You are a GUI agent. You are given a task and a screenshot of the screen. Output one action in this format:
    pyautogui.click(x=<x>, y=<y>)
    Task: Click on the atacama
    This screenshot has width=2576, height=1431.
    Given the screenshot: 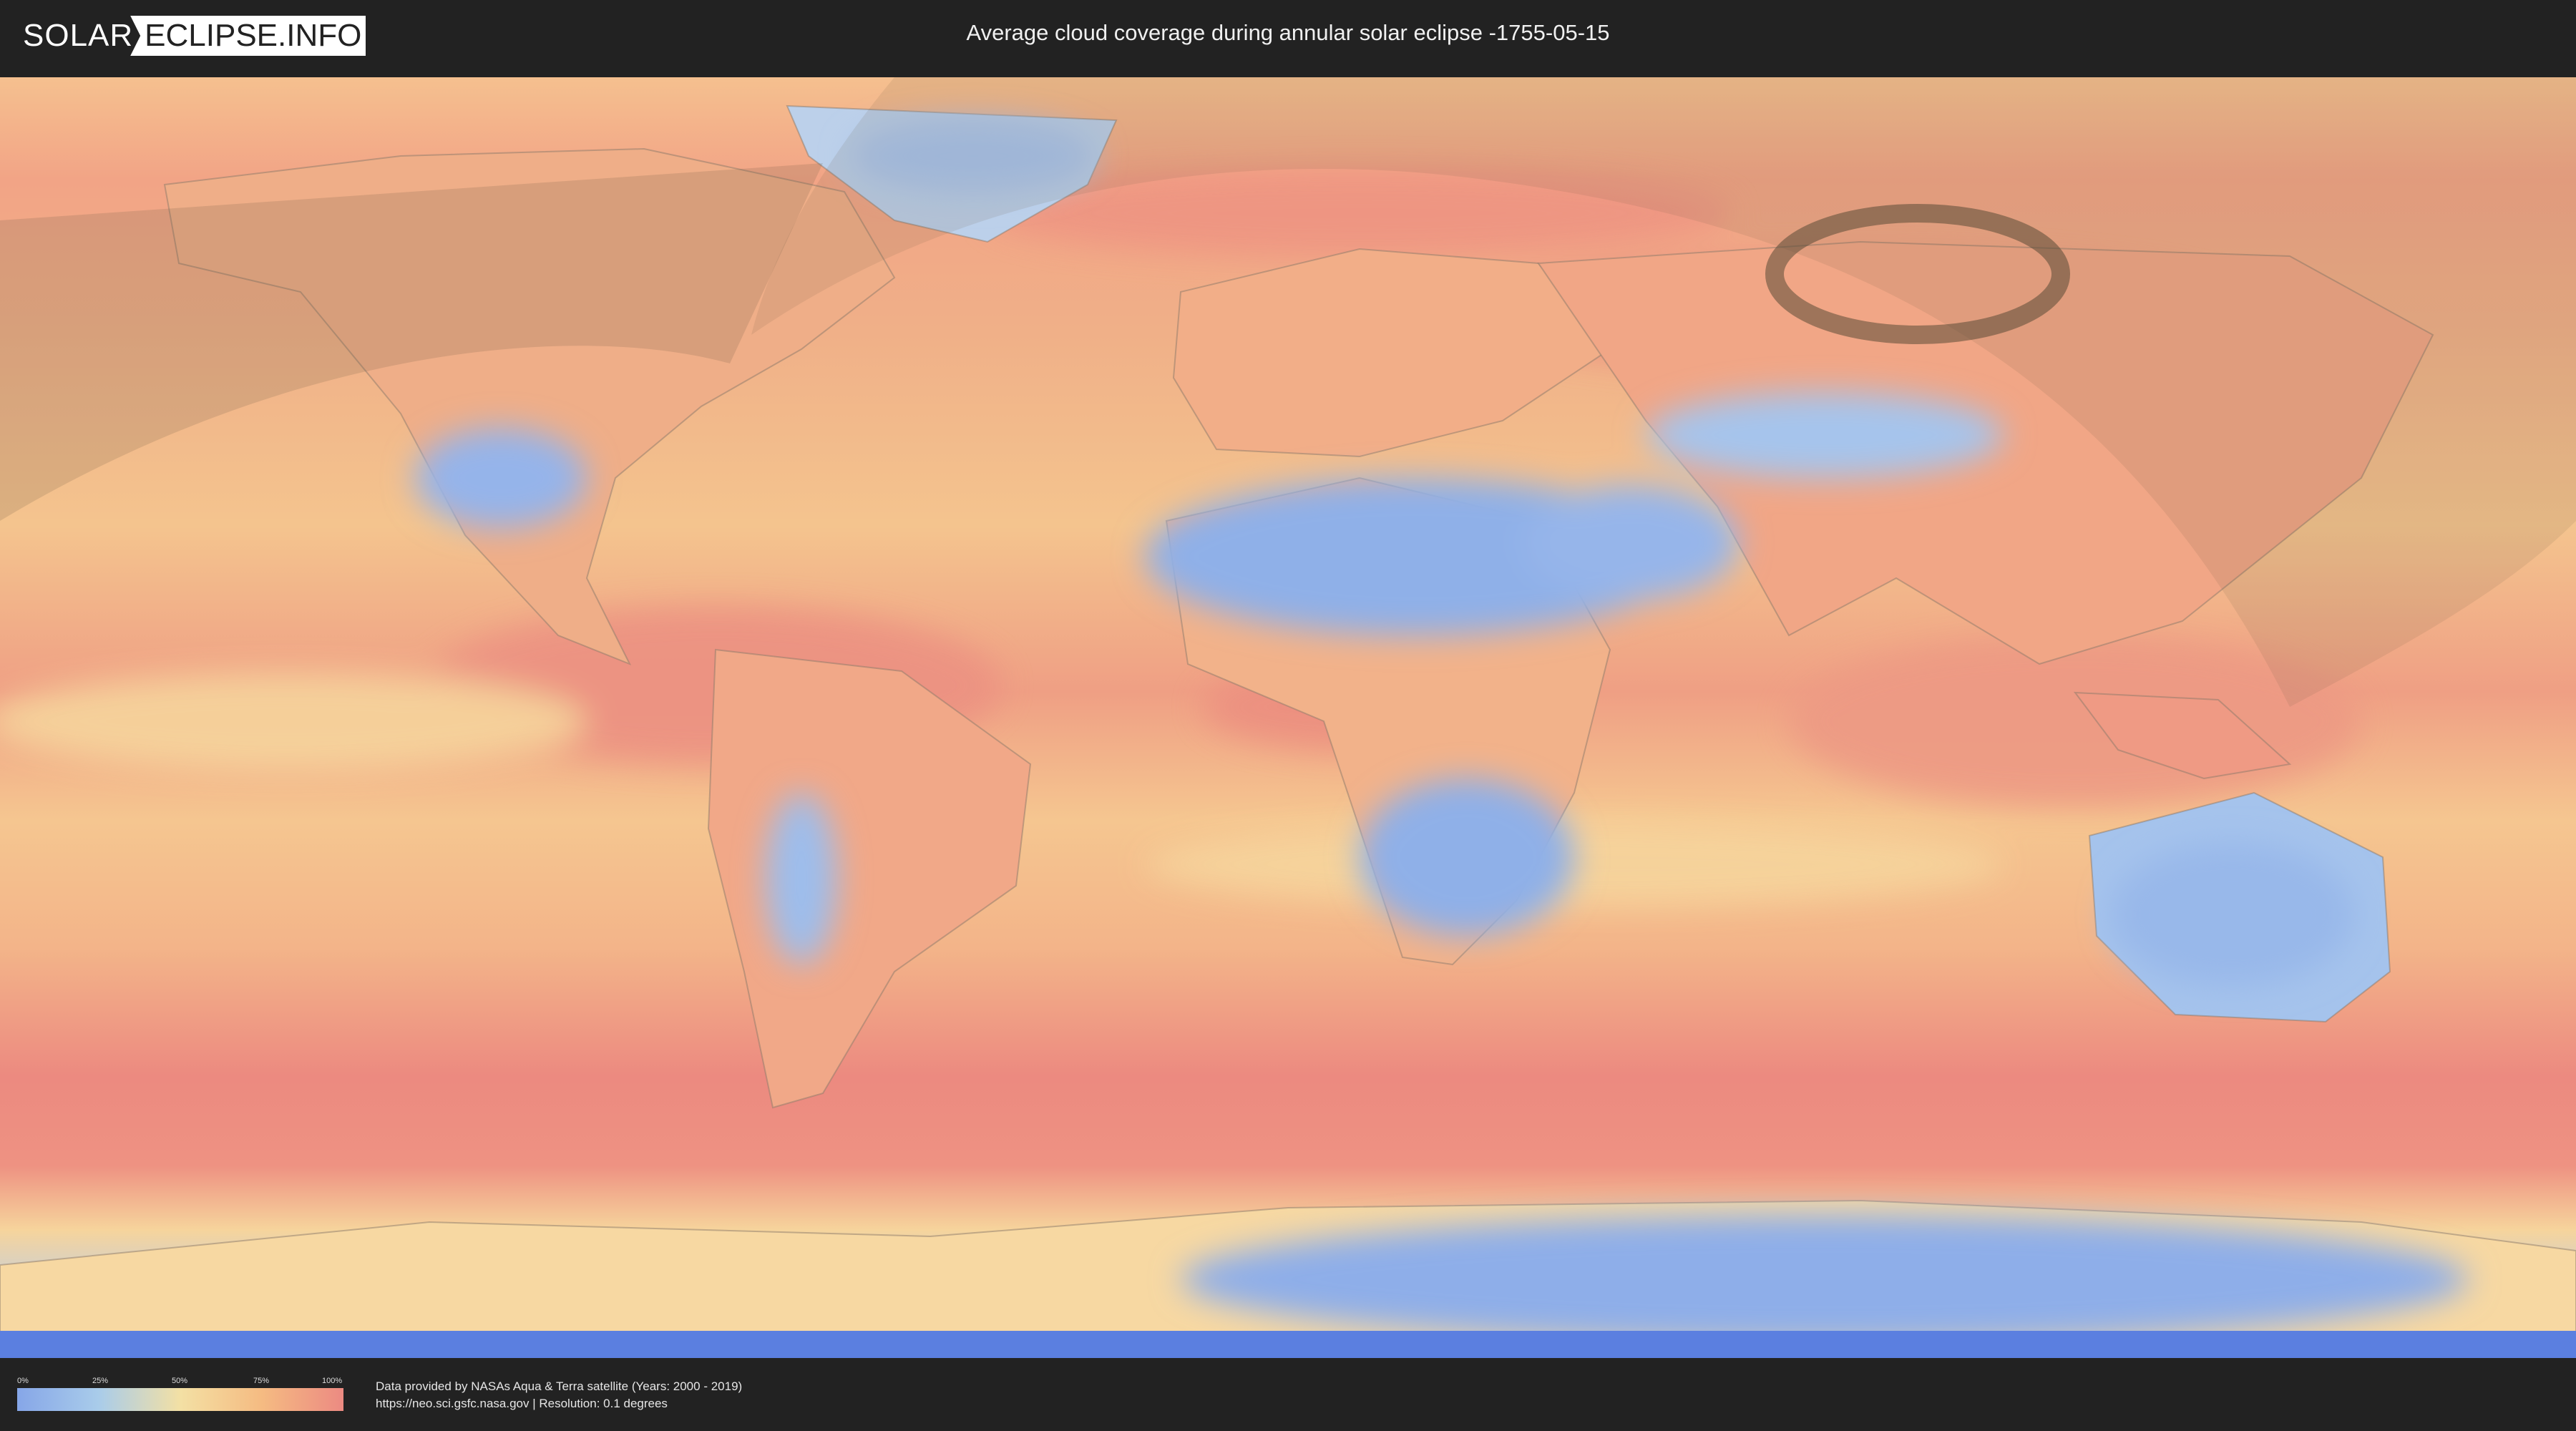 What is the action you would take?
    pyautogui.click(x=801, y=878)
    